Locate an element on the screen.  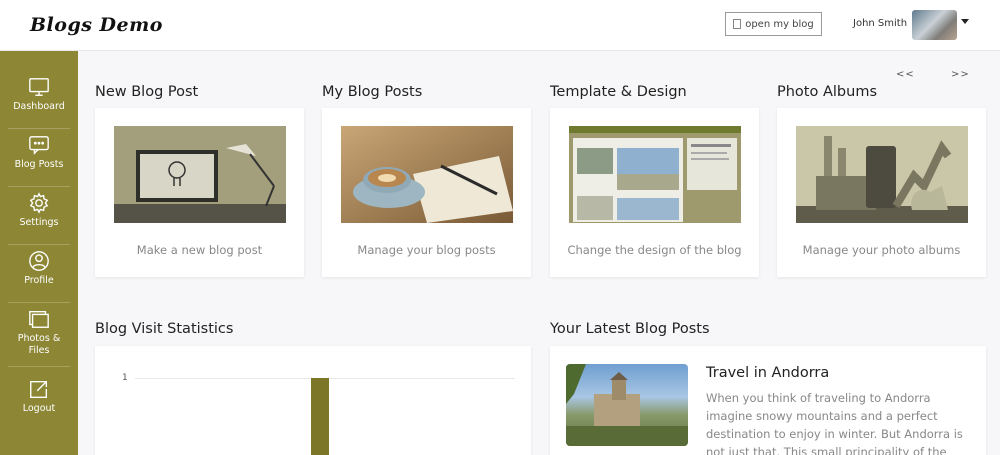
card-title-template-design: Template & Design is located at coordinates (618, 92).